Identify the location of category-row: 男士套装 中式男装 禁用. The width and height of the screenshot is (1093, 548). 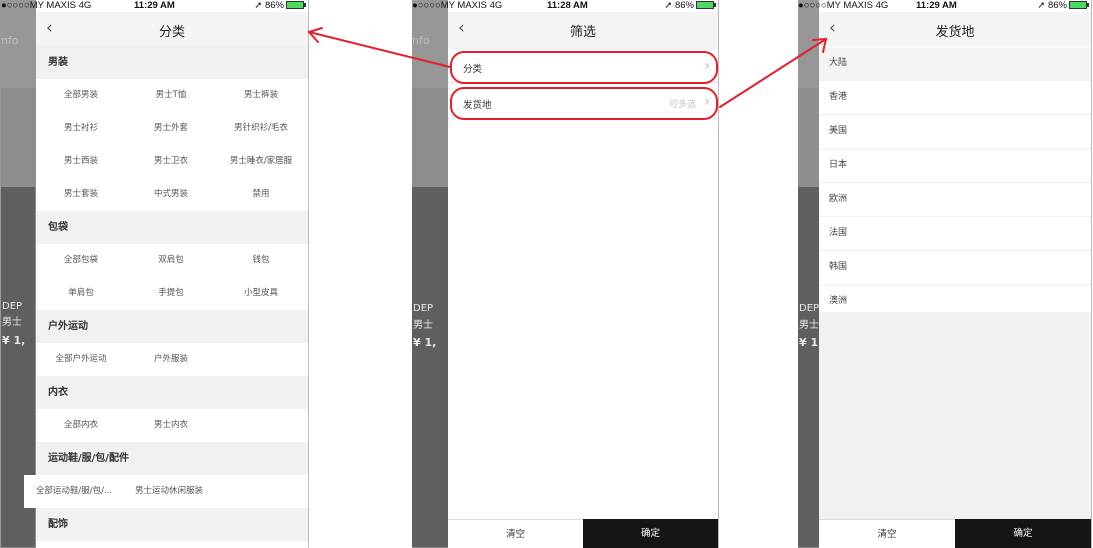
(172, 194).